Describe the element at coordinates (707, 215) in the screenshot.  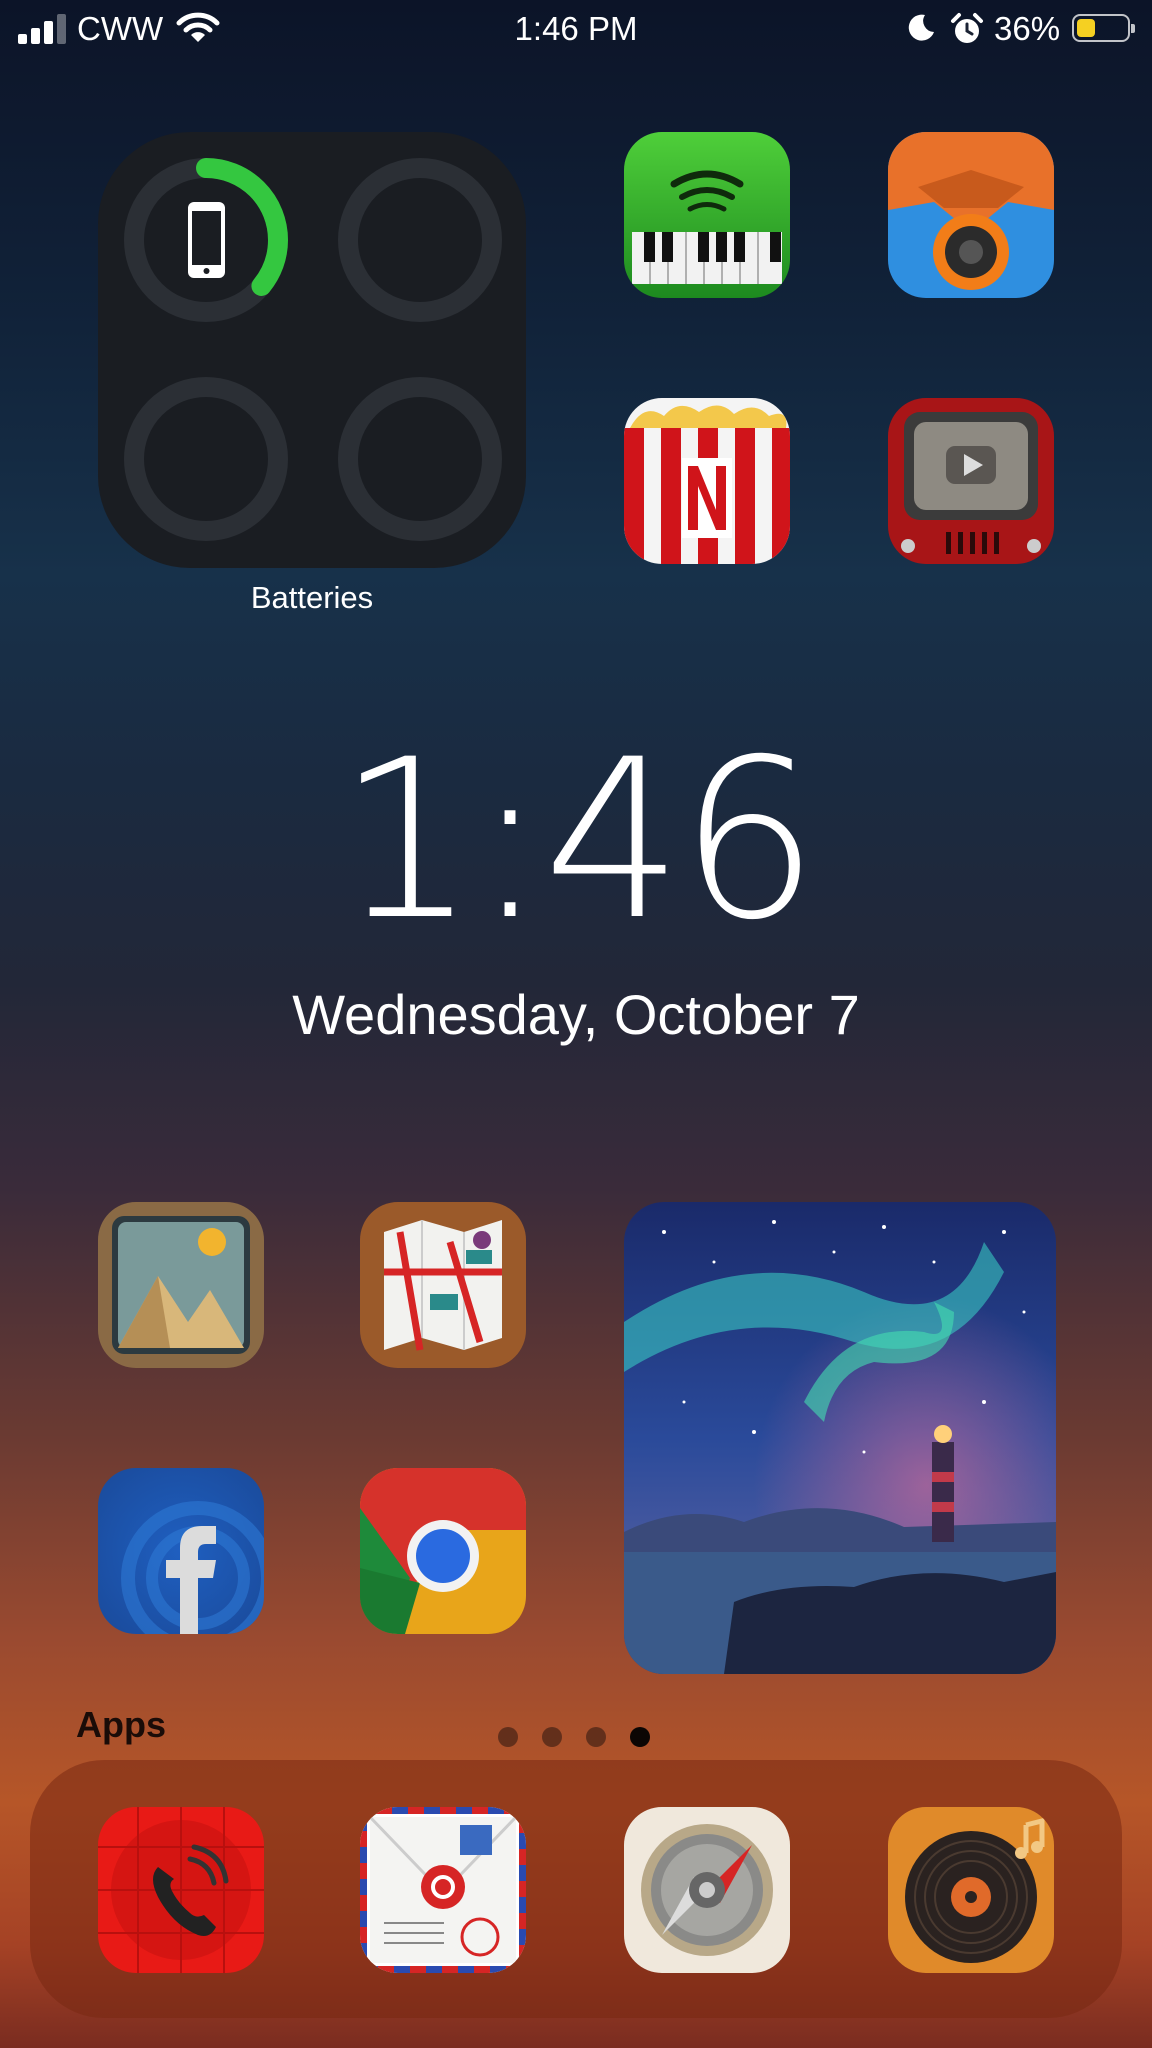
I see `spotify-app-icon` at that location.